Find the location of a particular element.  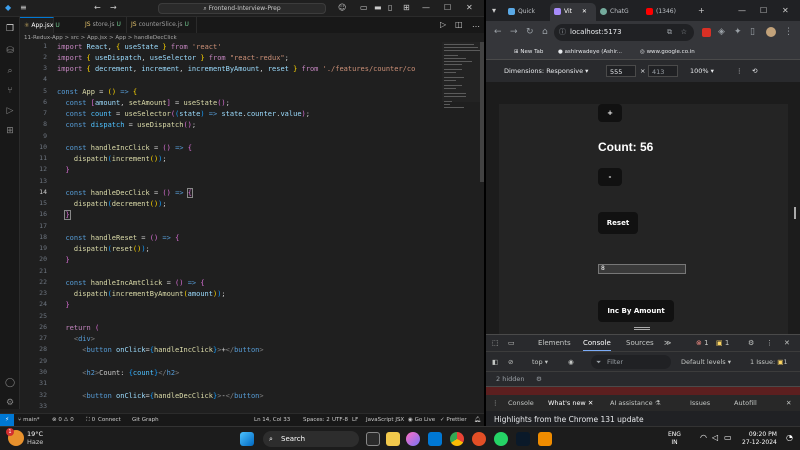

drawer-tab-ai-assistance: AI assistance ⚗ is located at coordinates (635, 403).